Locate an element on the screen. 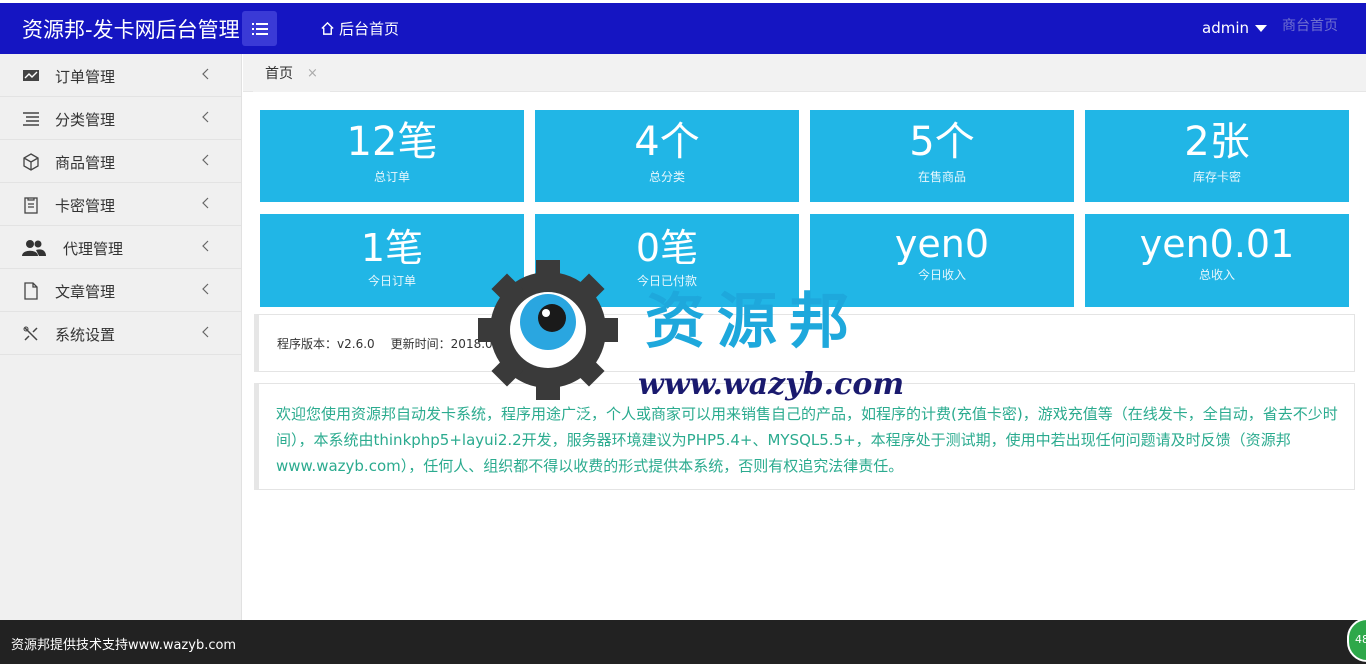  updated-label: 更新时间： is located at coordinates (420, 344).